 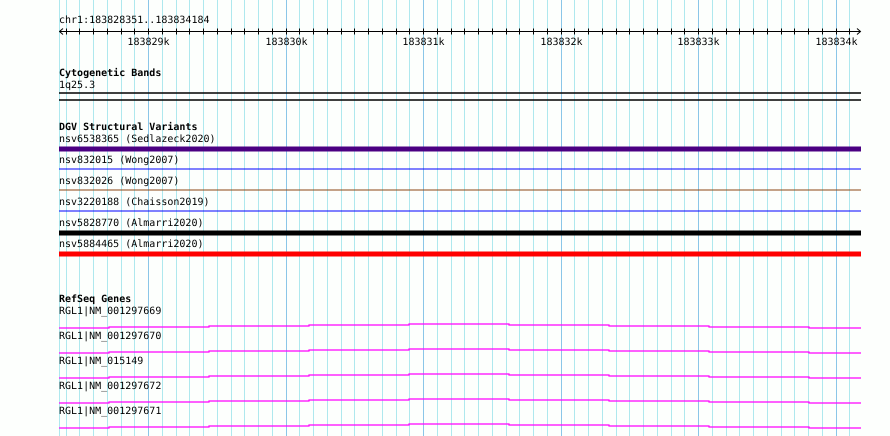 What do you see at coordinates (95, 300) in the screenshot?
I see `track-title: RefSeq Genes` at bounding box center [95, 300].